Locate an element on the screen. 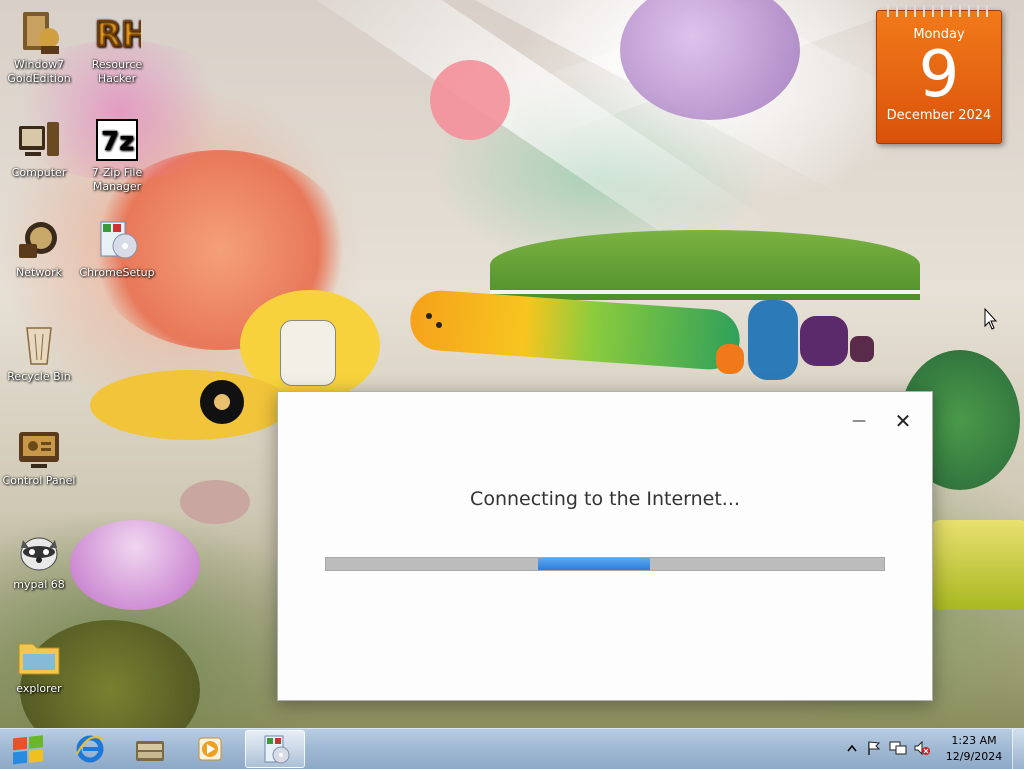  close-icon: ✕ is located at coordinates (903, 421).